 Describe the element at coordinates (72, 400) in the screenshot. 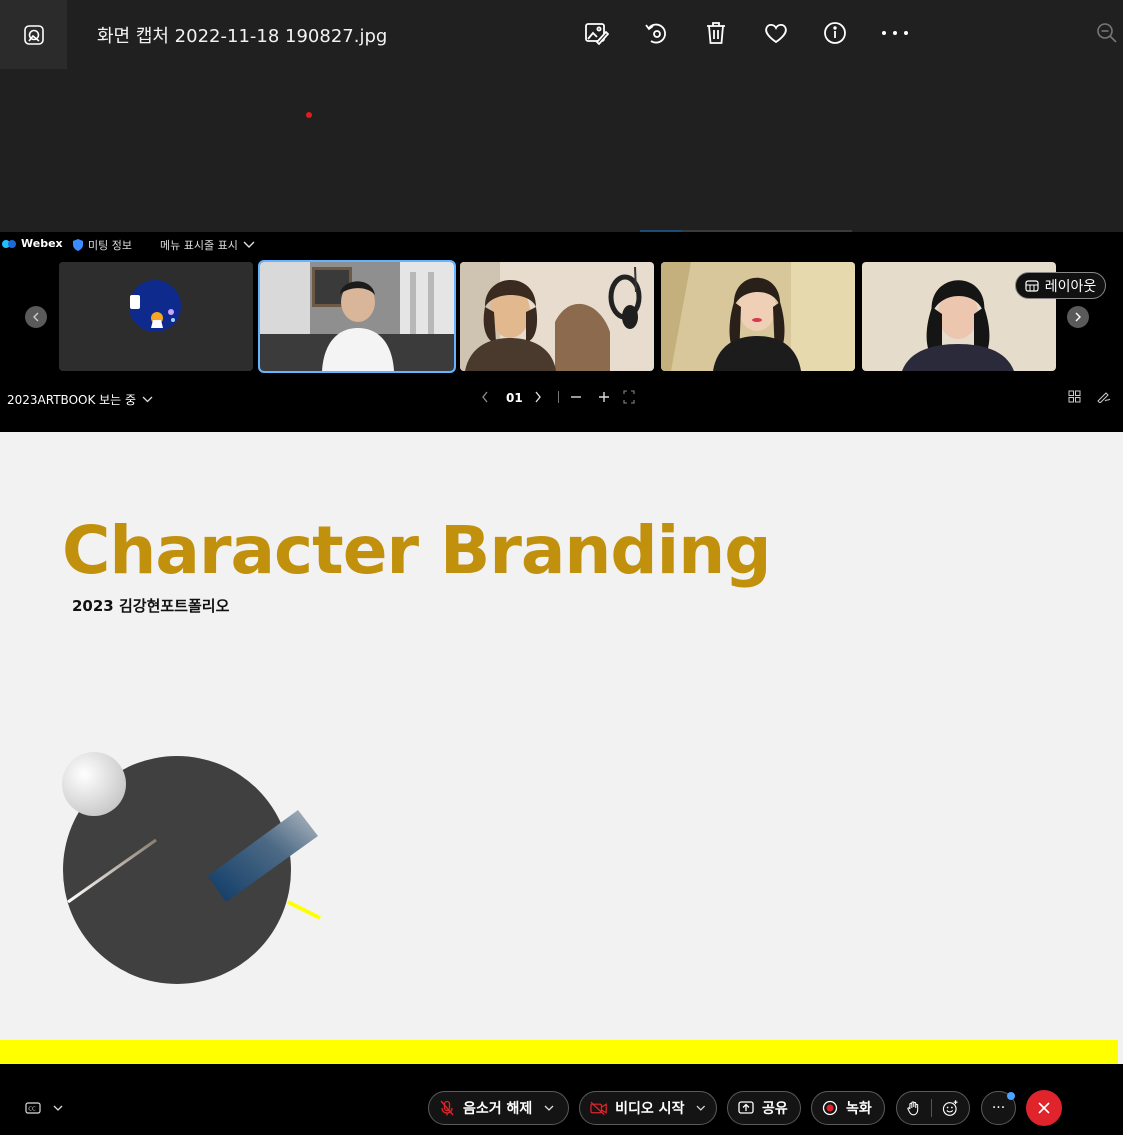

I see `sharing-label: 2023ARTBOOK 보는 중` at that location.